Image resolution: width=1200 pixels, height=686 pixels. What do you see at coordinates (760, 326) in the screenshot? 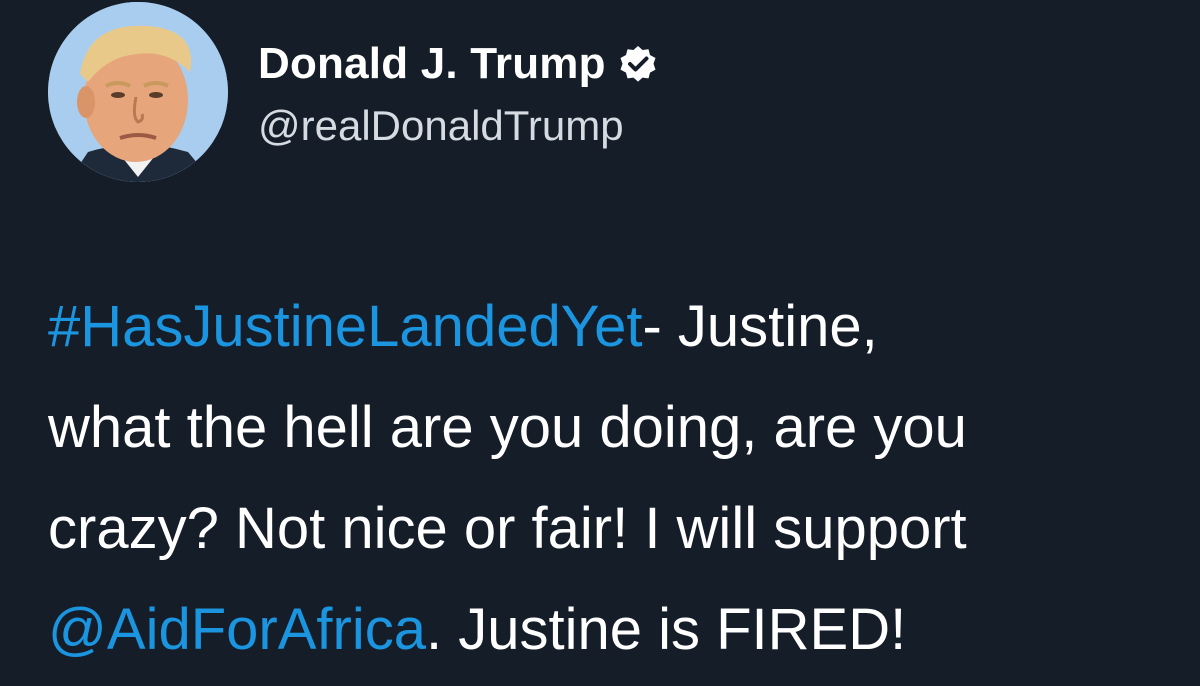
I see `tweet-text-segment: - Justine,` at bounding box center [760, 326].